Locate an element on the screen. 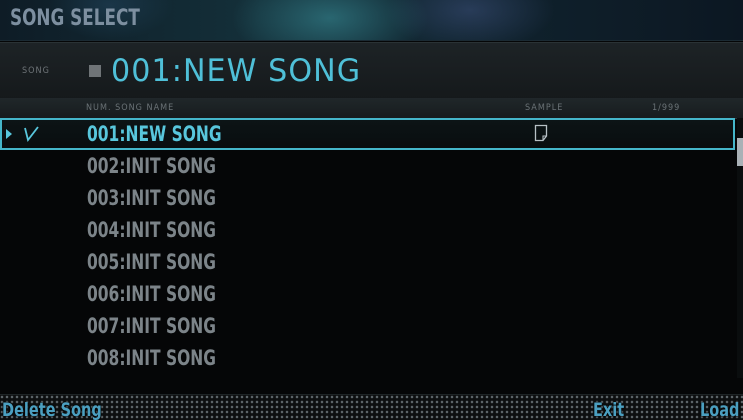  delete-song-button: Delete Song is located at coordinates (52, 409).